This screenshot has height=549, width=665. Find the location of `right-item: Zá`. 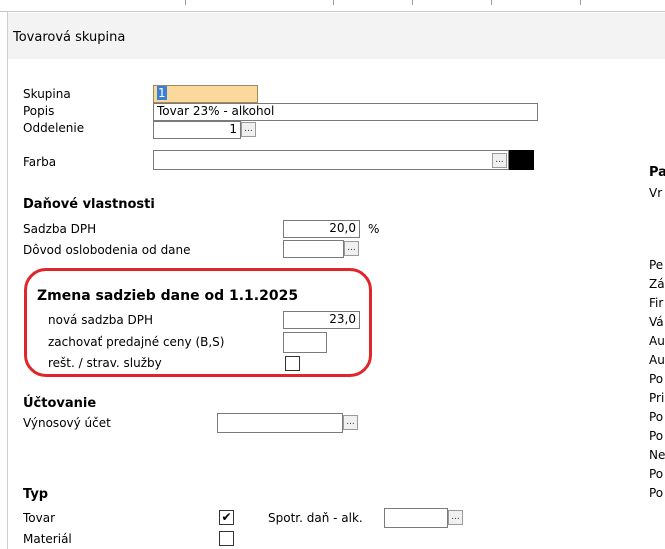

right-item: Zá is located at coordinates (657, 284).